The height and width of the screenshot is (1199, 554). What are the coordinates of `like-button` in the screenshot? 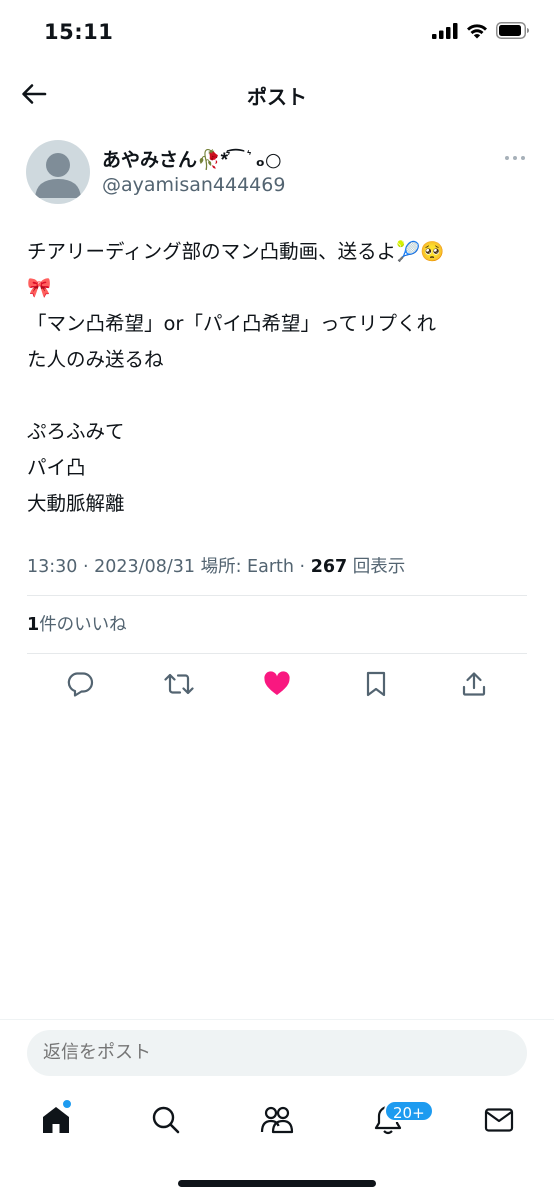 It's located at (277, 684).